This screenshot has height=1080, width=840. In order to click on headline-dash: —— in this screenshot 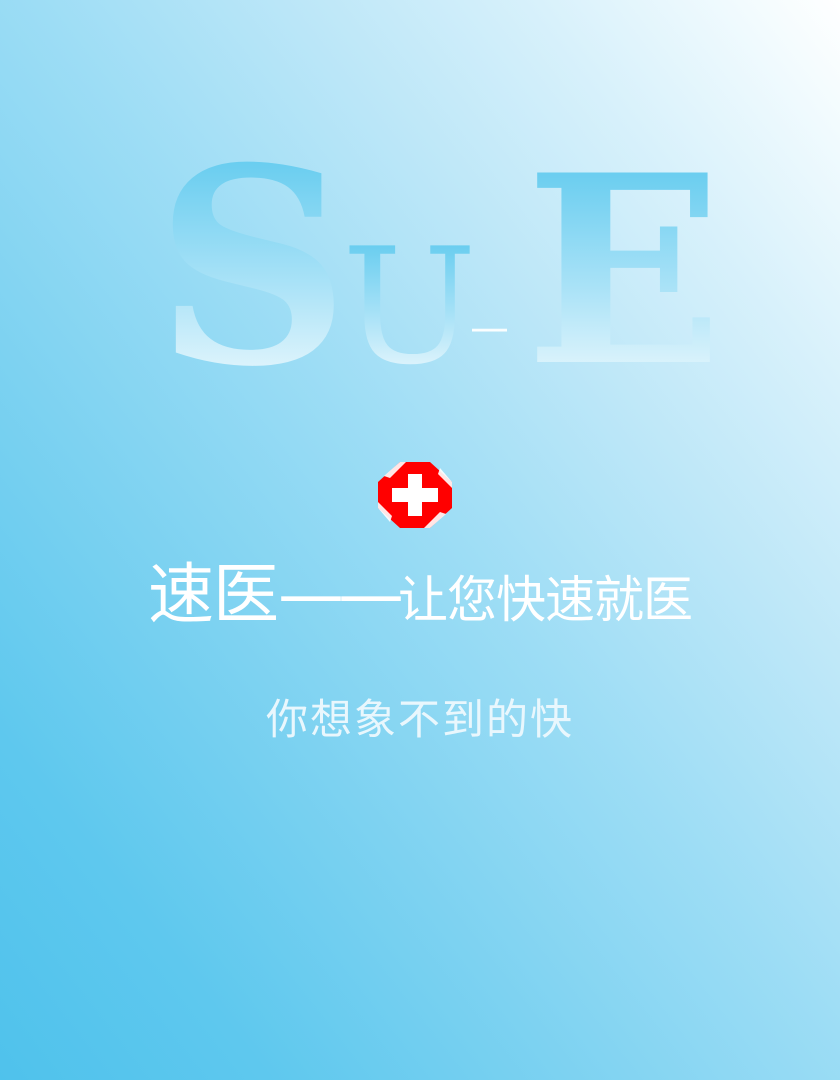, I will do `click(341, 594)`.